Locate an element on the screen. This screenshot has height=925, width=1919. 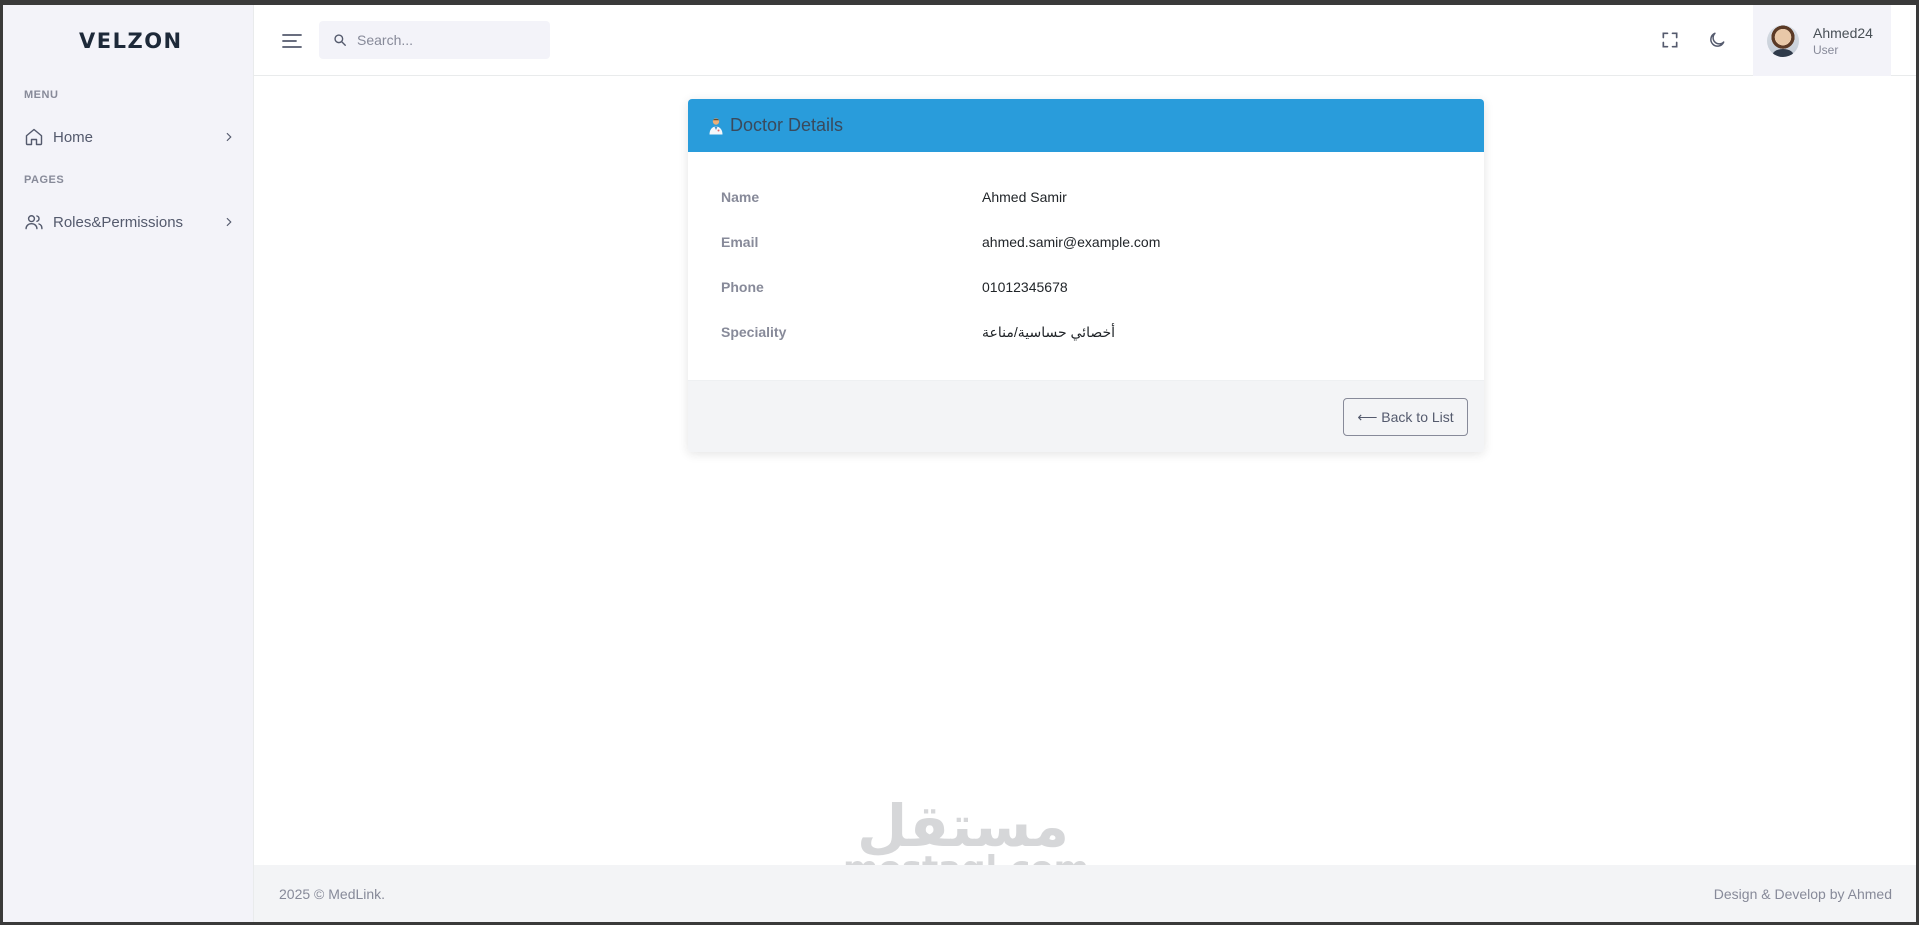
detail-row-email: Email ahmed.samir@example.com is located at coordinates (1092, 242).